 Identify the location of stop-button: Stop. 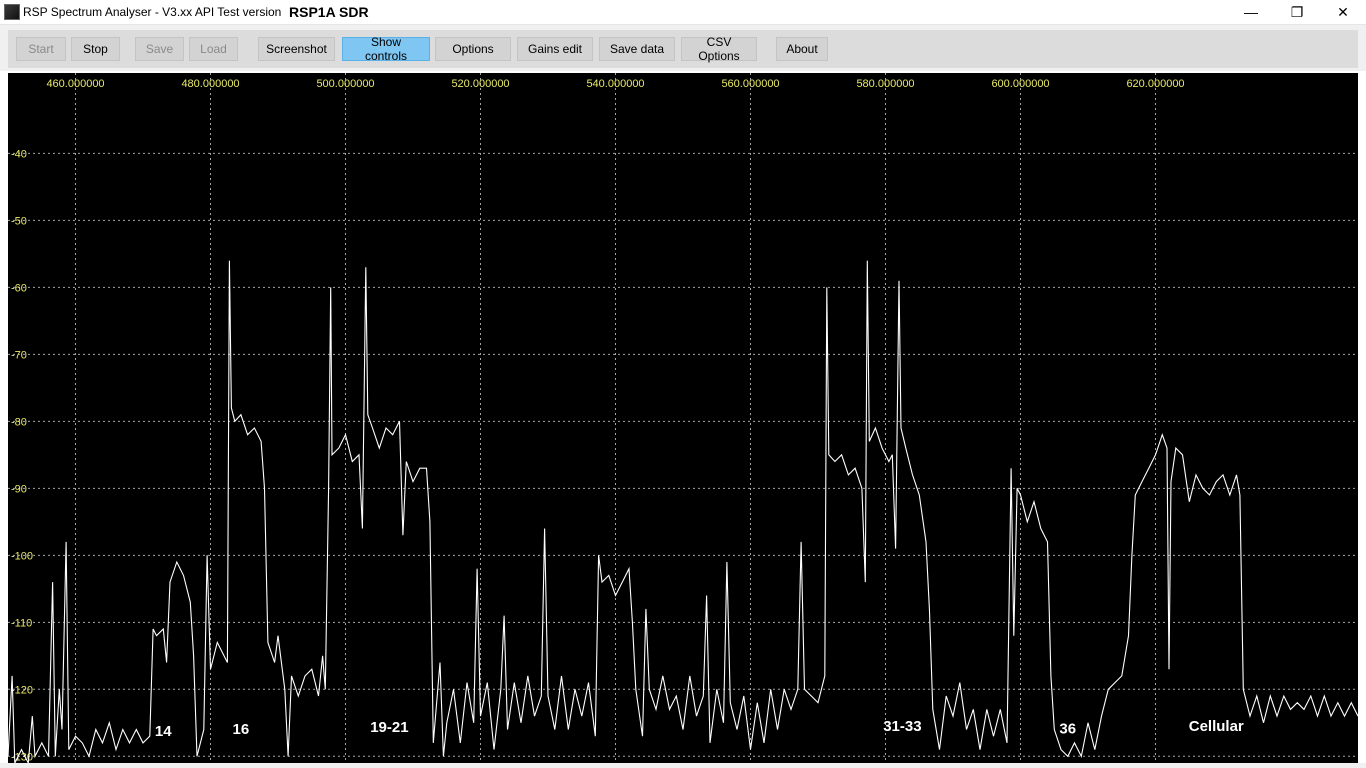
(95, 49).